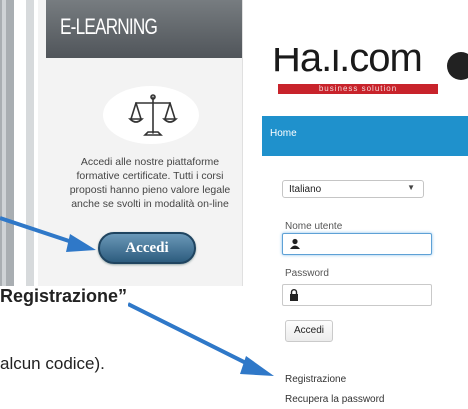 This screenshot has height=409, width=468. What do you see at coordinates (411, 187) in the screenshot?
I see `chevron-down-icon: ▼` at bounding box center [411, 187].